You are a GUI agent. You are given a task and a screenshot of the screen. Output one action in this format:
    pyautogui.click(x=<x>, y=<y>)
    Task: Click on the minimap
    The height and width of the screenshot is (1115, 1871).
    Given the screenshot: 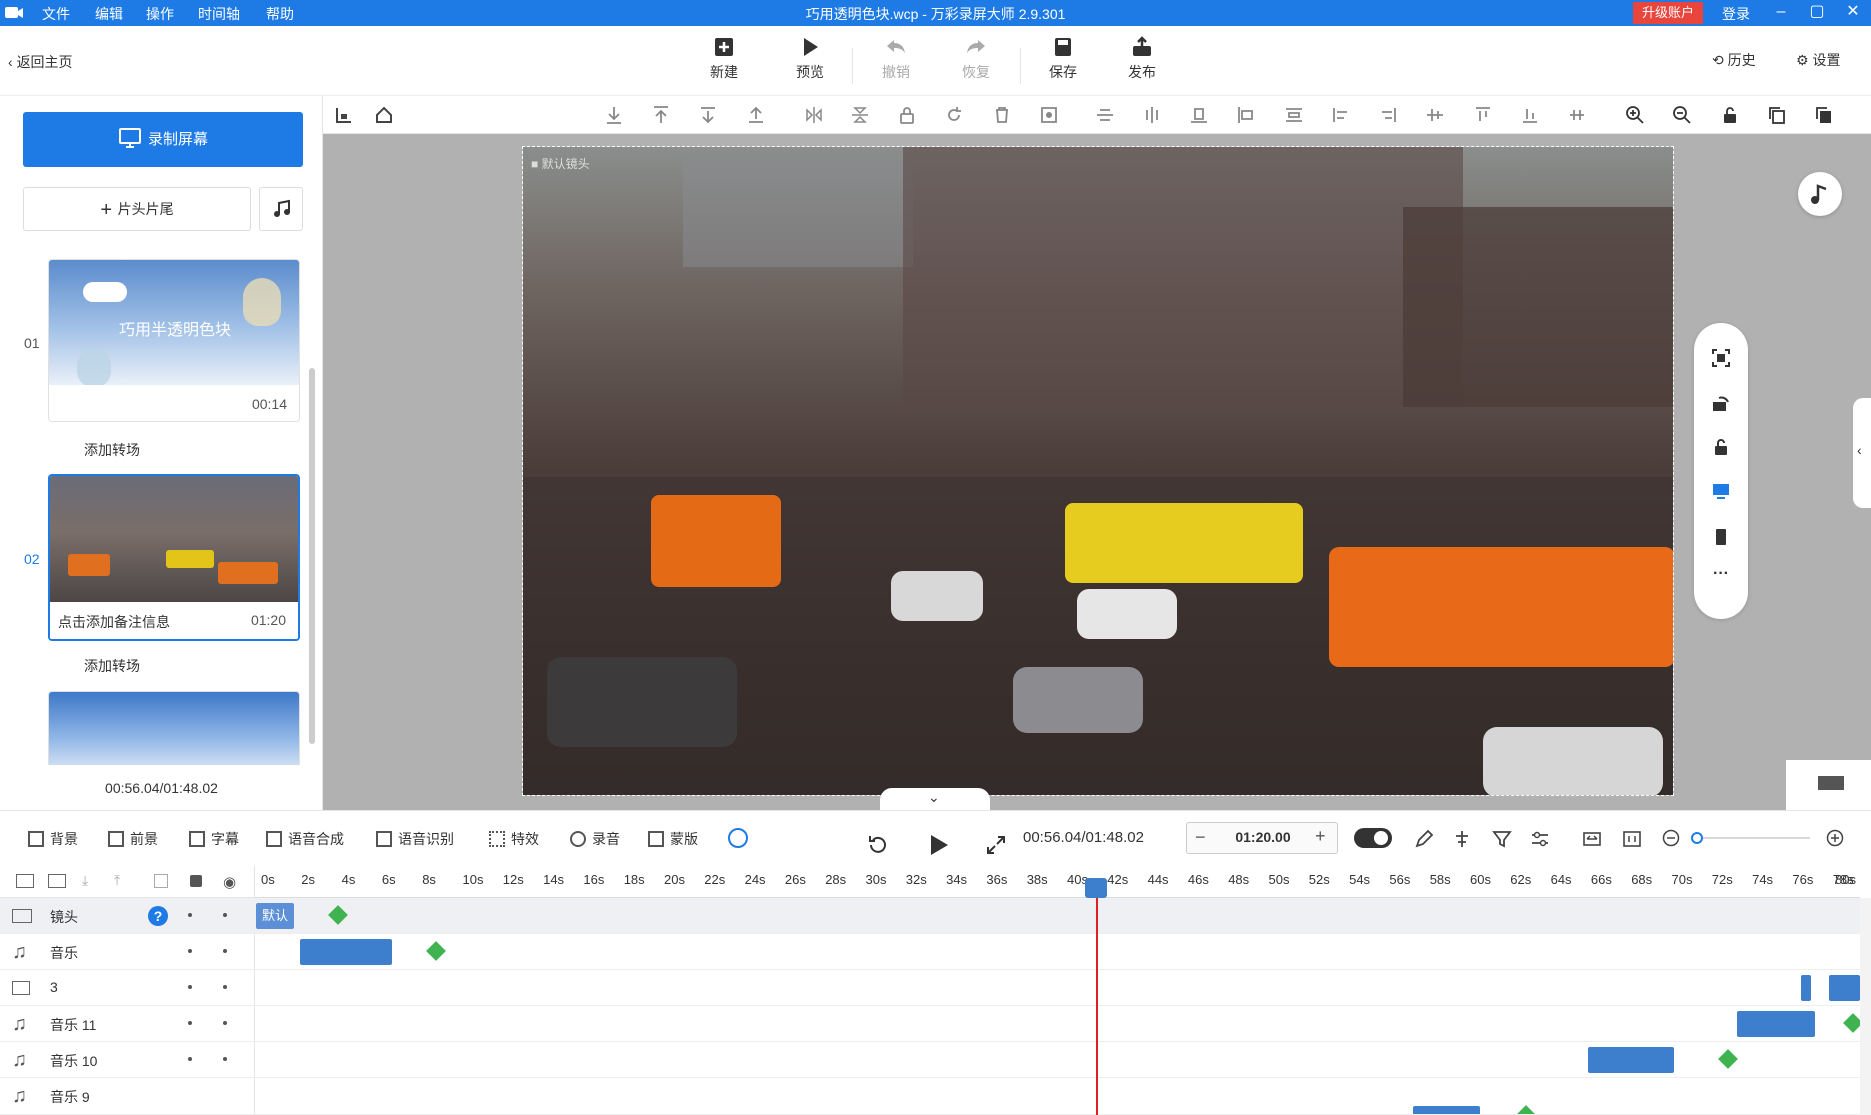 What is the action you would take?
    pyautogui.click(x=1828, y=785)
    